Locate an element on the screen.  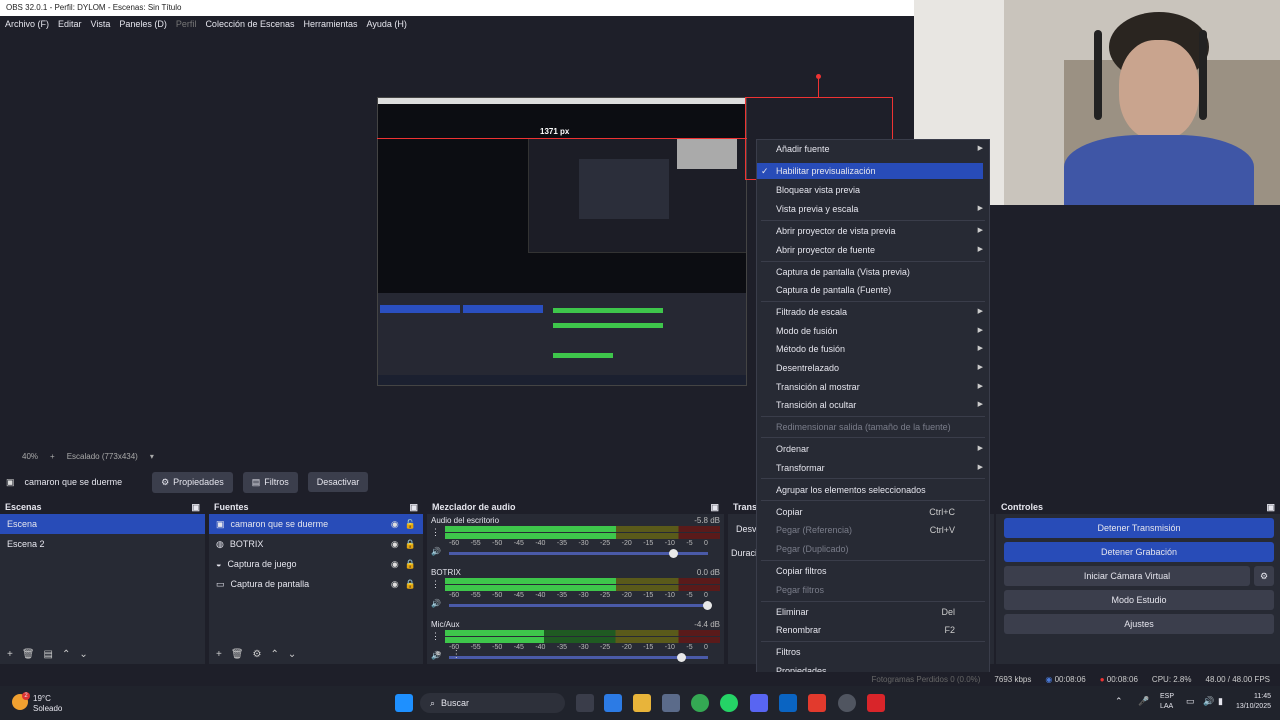
menu-perfil: Perfil is located at coordinates (186, 24).